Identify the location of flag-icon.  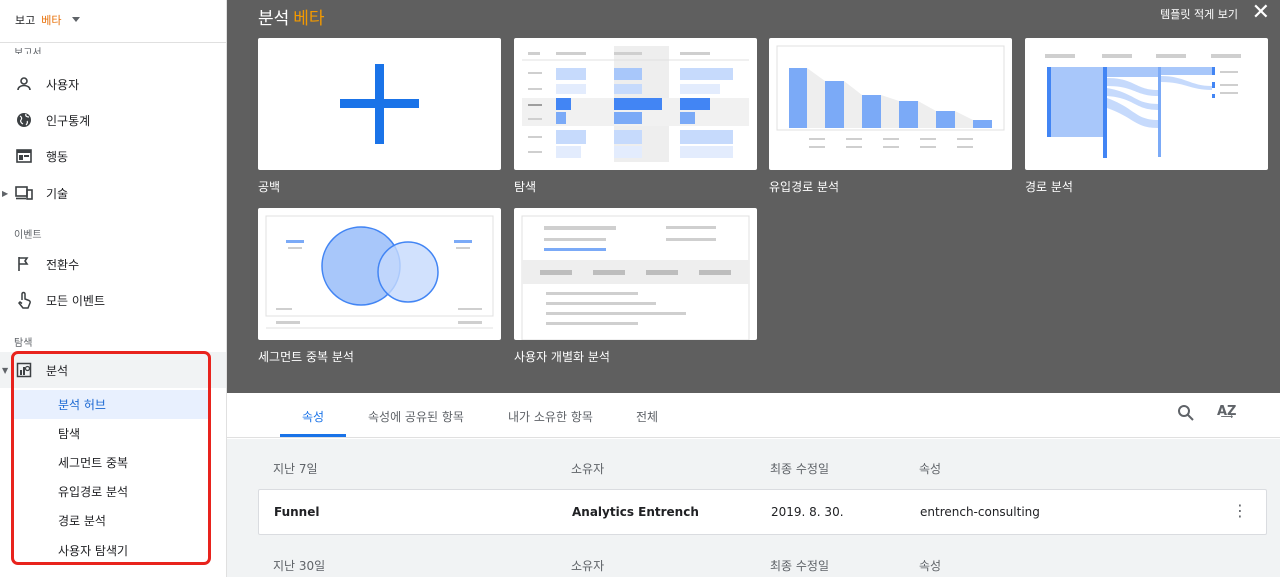
(24, 264).